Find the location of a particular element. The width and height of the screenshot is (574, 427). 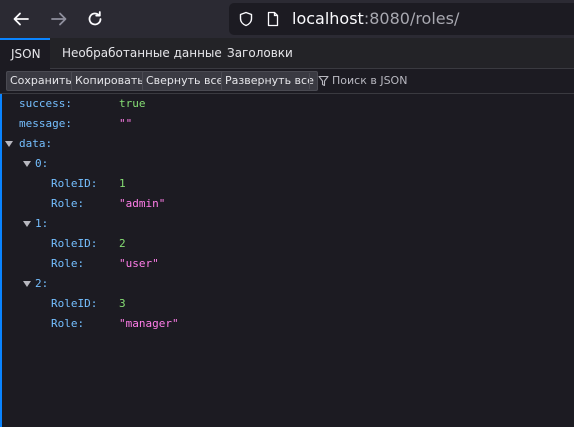

key-data: data: is located at coordinates (36, 143).